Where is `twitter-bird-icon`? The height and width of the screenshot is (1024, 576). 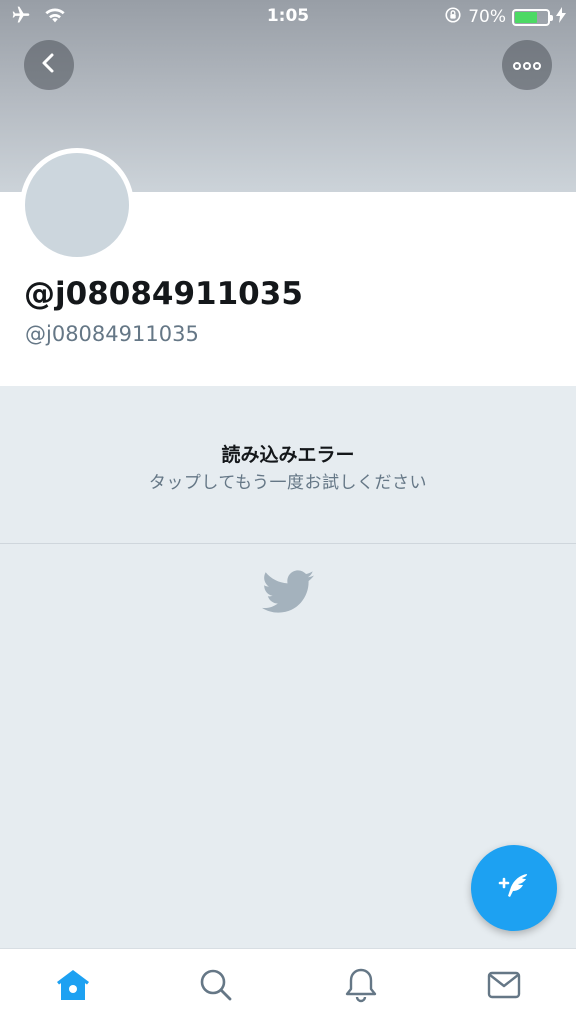
twitter-bird-icon is located at coordinates (288, 592).